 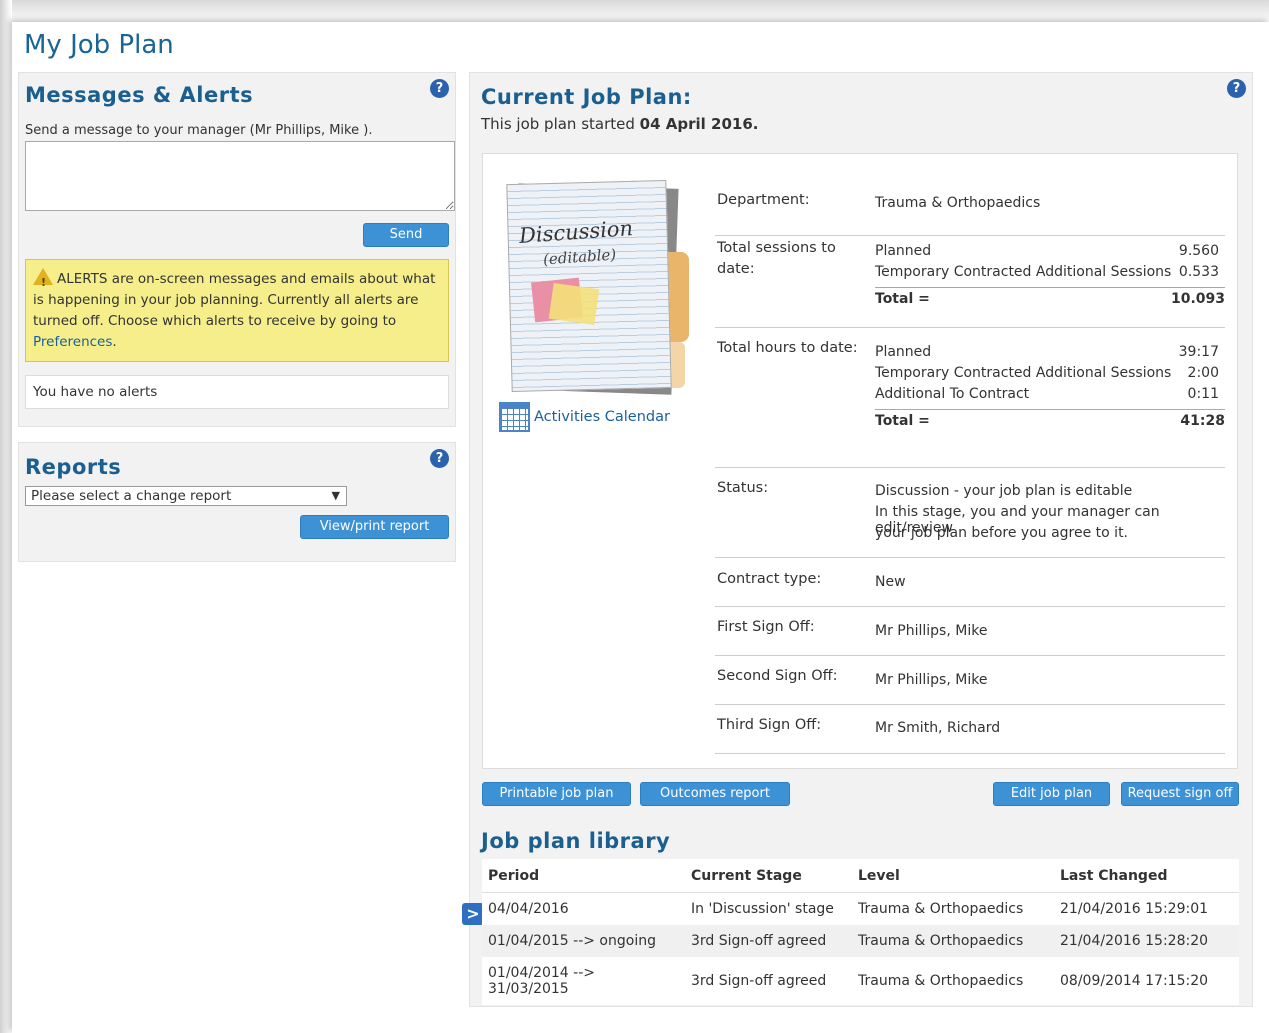 What do you see at coordinates (1048, 394) in the screenshot?
I see `hours-additional-row: Additional To Contract 0:11` at bounding box center [1048, 394].